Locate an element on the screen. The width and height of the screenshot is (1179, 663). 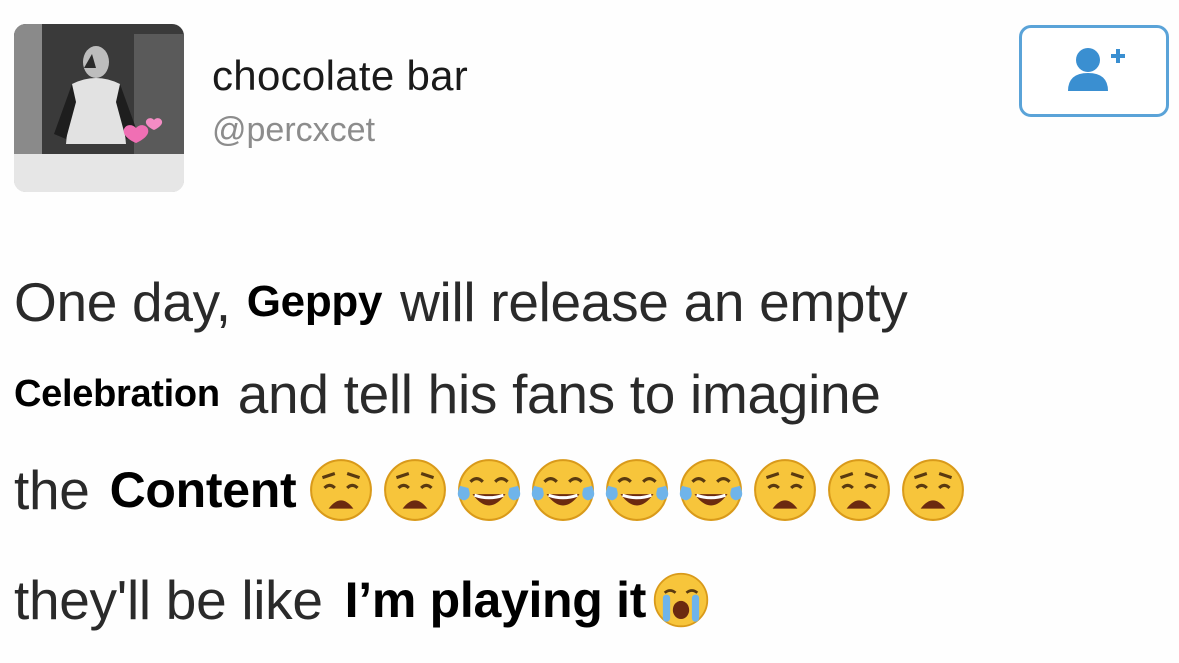
avatar-photo is located at coordinates (99, 108).